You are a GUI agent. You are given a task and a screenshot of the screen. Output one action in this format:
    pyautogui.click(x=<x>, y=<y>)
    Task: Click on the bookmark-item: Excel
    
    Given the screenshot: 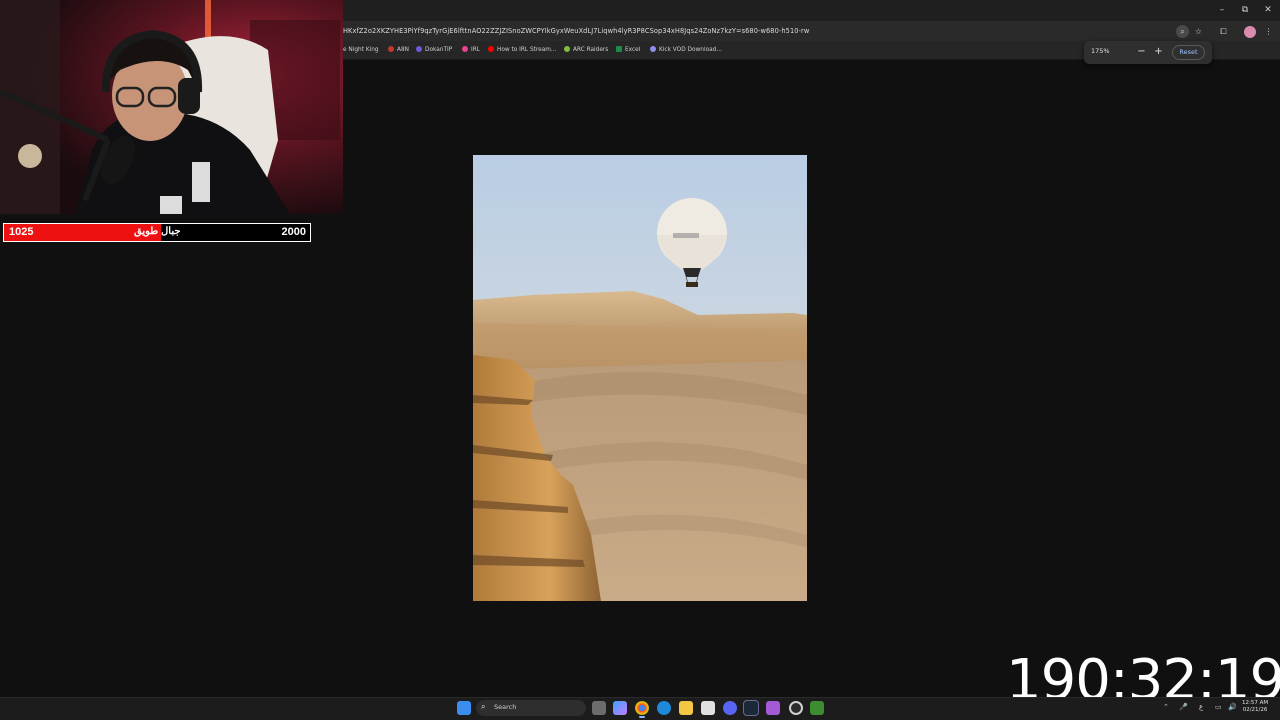 What is the action you would take?
    pyautogui.click(x=628, y=50)
    